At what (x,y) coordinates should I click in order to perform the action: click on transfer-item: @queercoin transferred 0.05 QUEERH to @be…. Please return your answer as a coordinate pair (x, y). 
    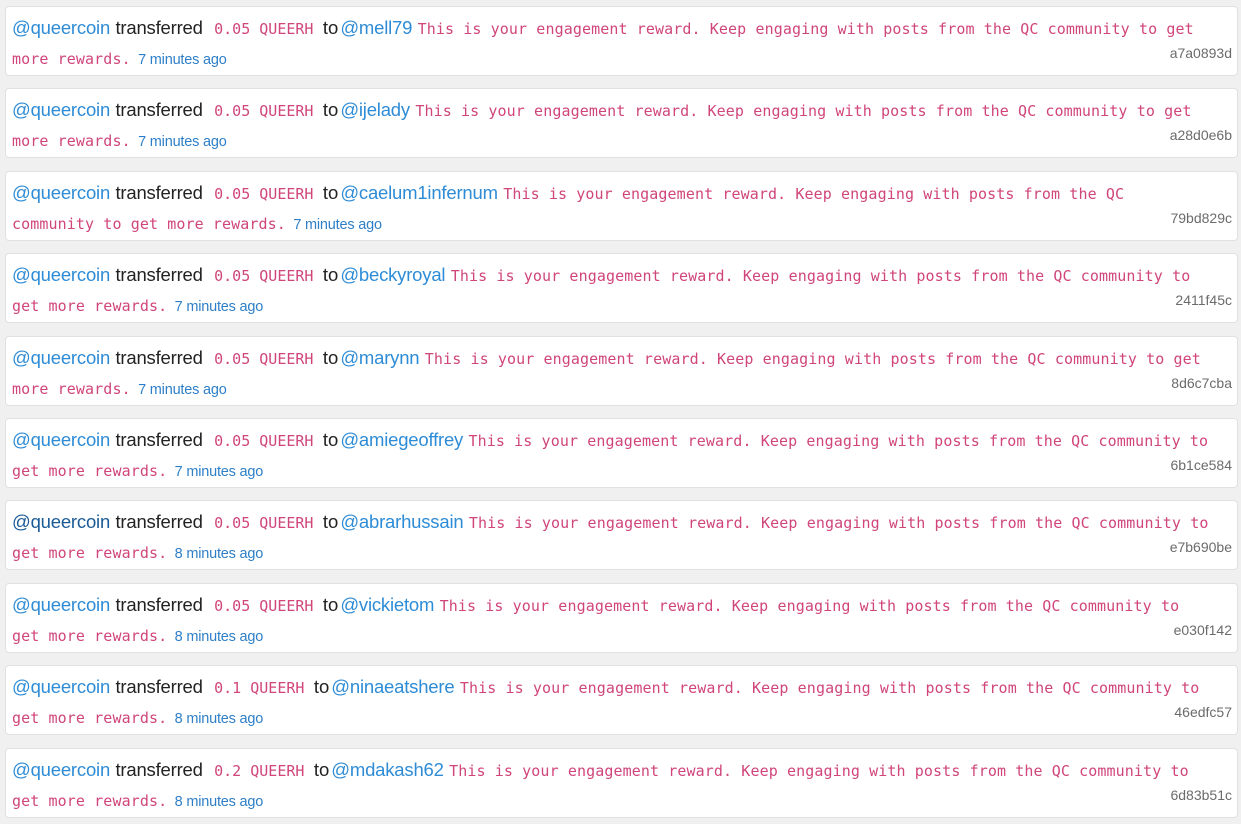
    Looking at the image, I should click on (621, 288).